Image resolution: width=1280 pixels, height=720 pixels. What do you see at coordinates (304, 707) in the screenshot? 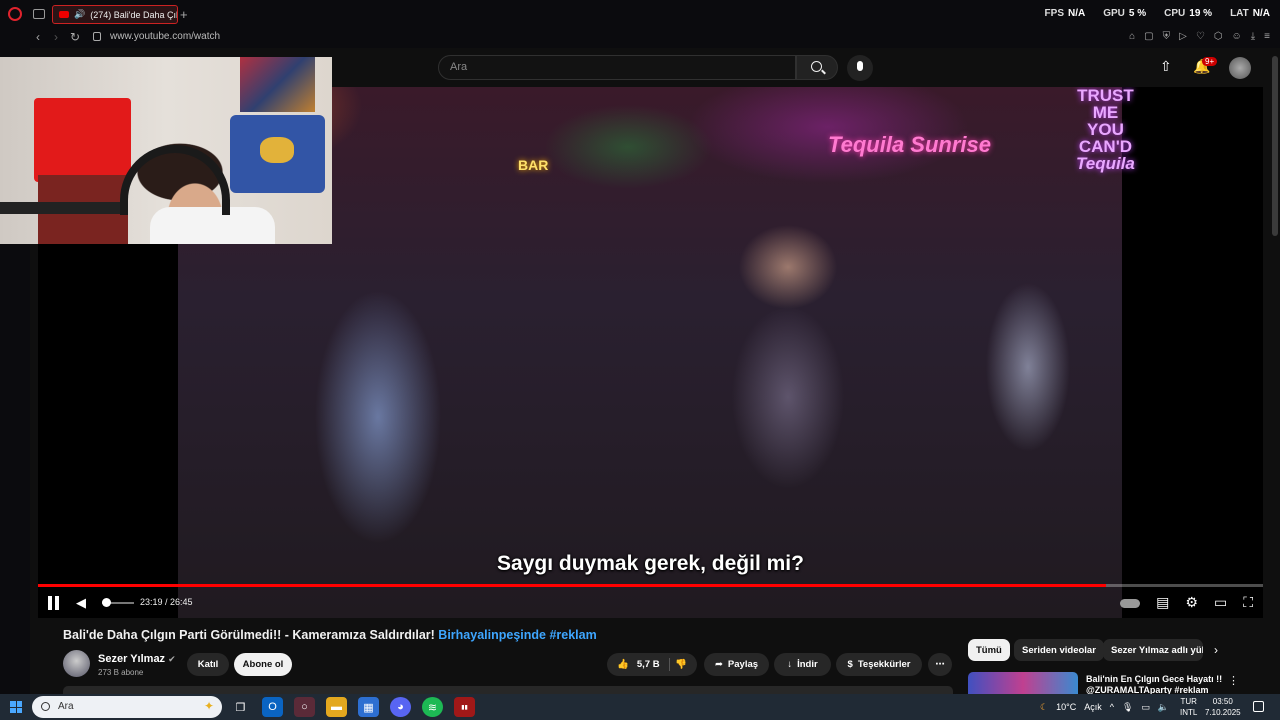
I see `opera-taskbar-icon: ○` at bounding box center [304, 707].